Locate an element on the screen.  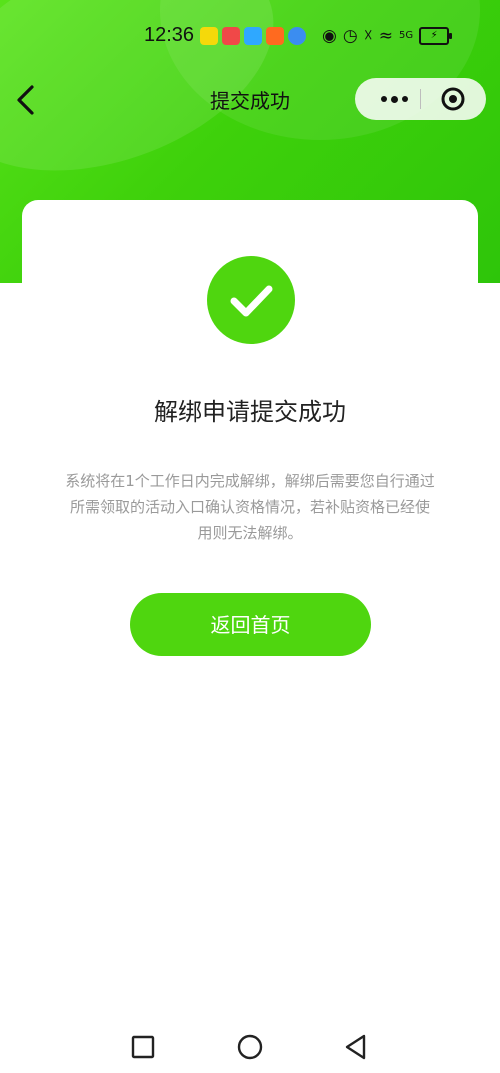
return-home-button: 返回首页 is located at coordinates (250, 624).